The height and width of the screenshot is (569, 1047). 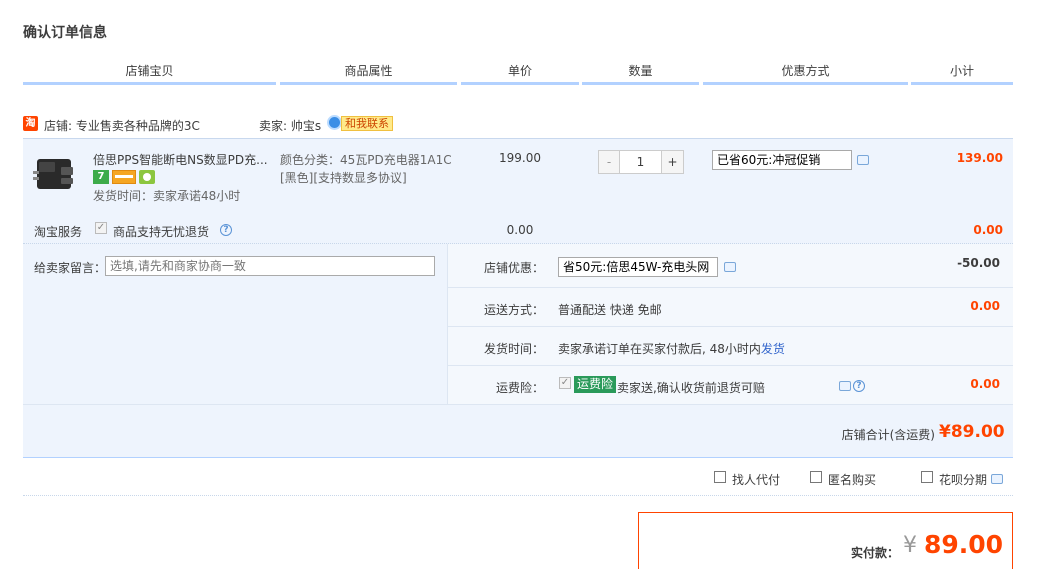 I want to click on shop-name-link: 店铺: 专业售卖各种品牌的3C, so click(x=122, y=125).